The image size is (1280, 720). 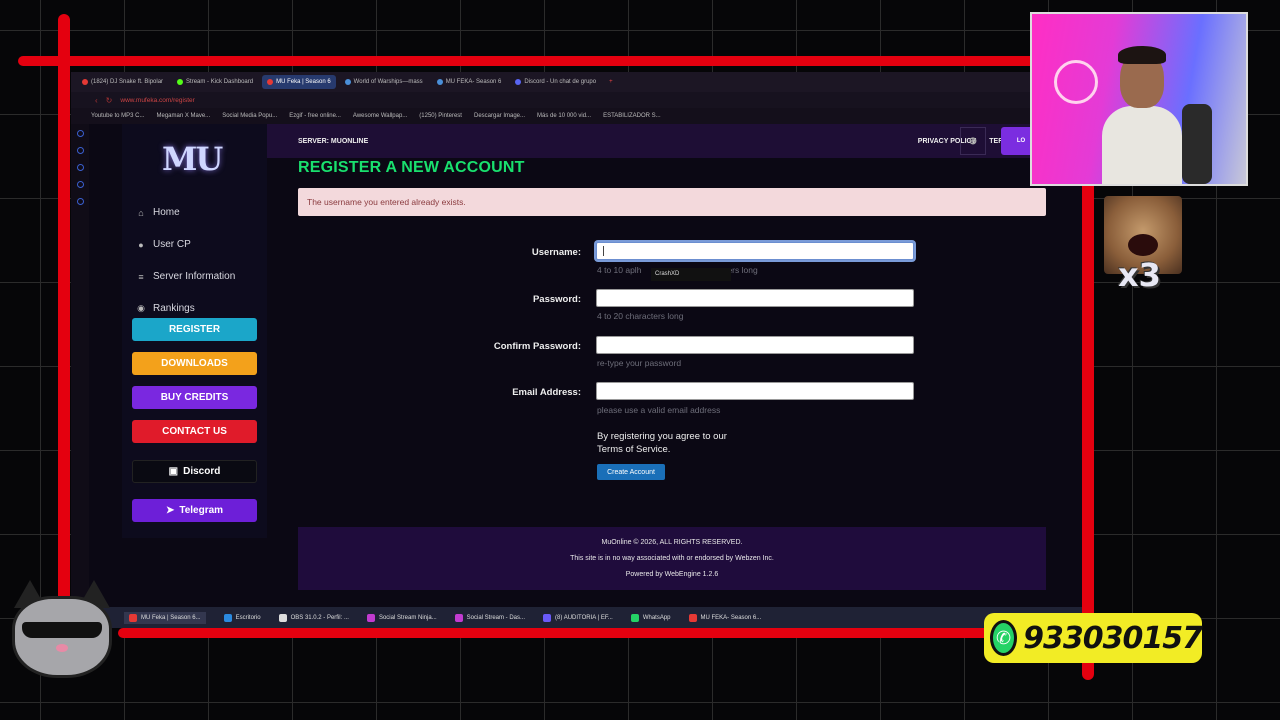 I want to click on overlay-frame-top, so click(x=549, y=61).